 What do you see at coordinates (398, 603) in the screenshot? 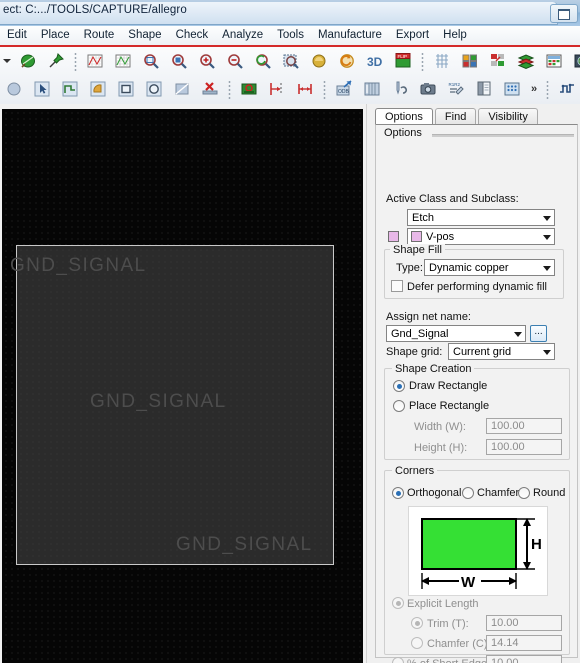
I see `explicit-length-radio` at bounding box center [398, 603].